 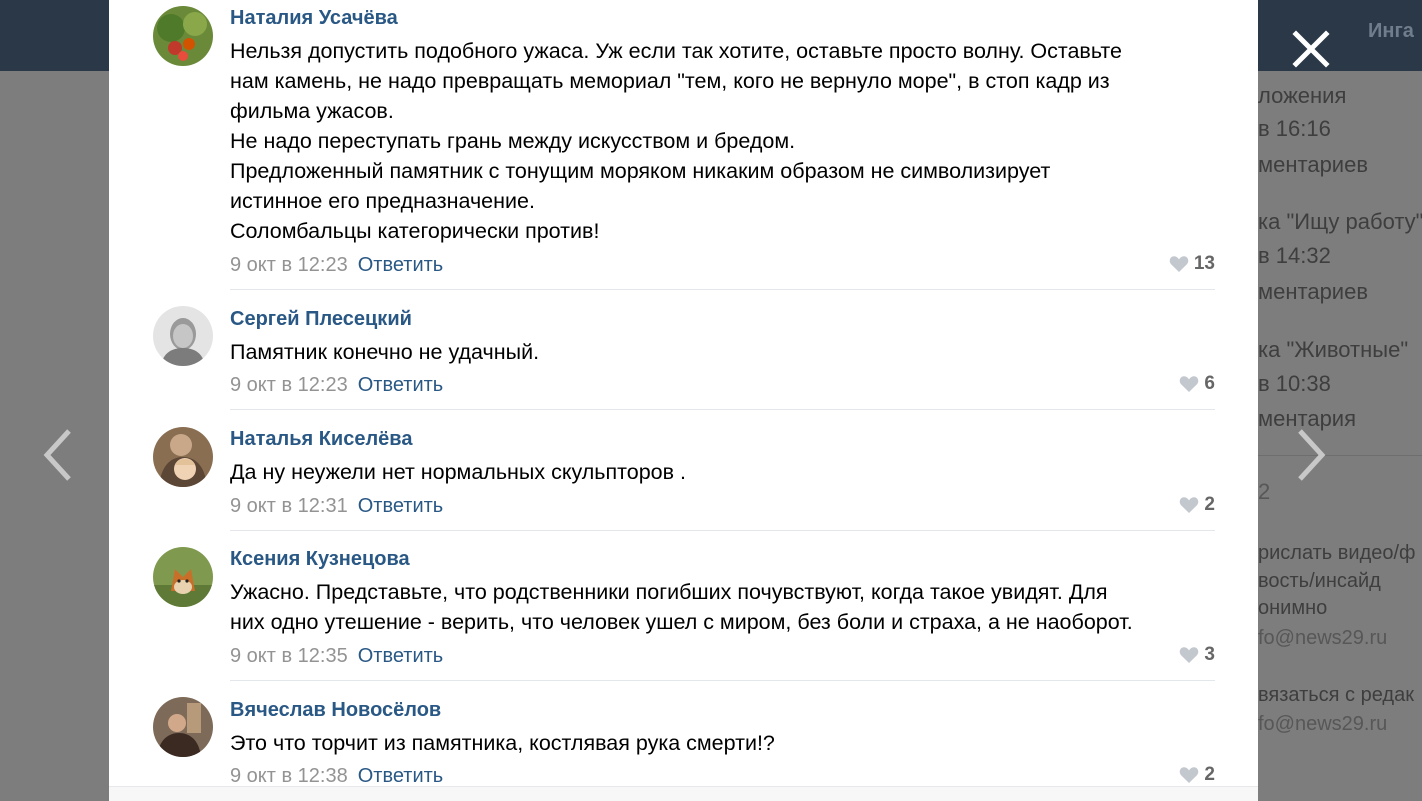 I want to click on background-sidebar-text: в 16:16, so click(x=1294, y=128).